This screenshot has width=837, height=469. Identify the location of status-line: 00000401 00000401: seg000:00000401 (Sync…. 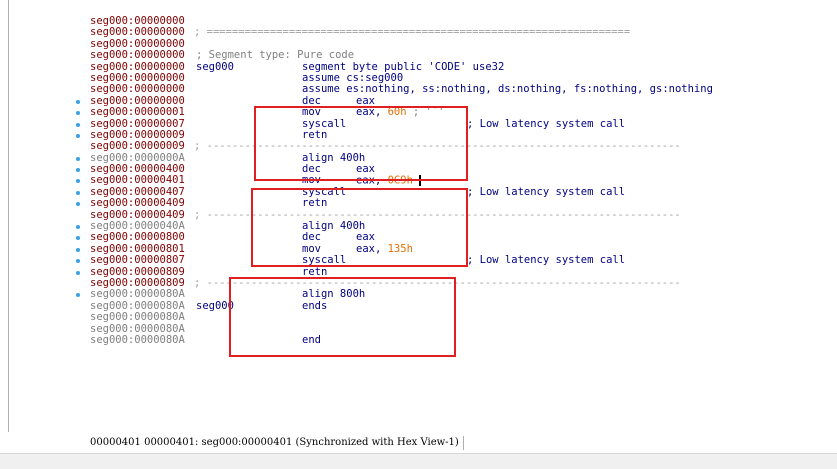
(277, 443).